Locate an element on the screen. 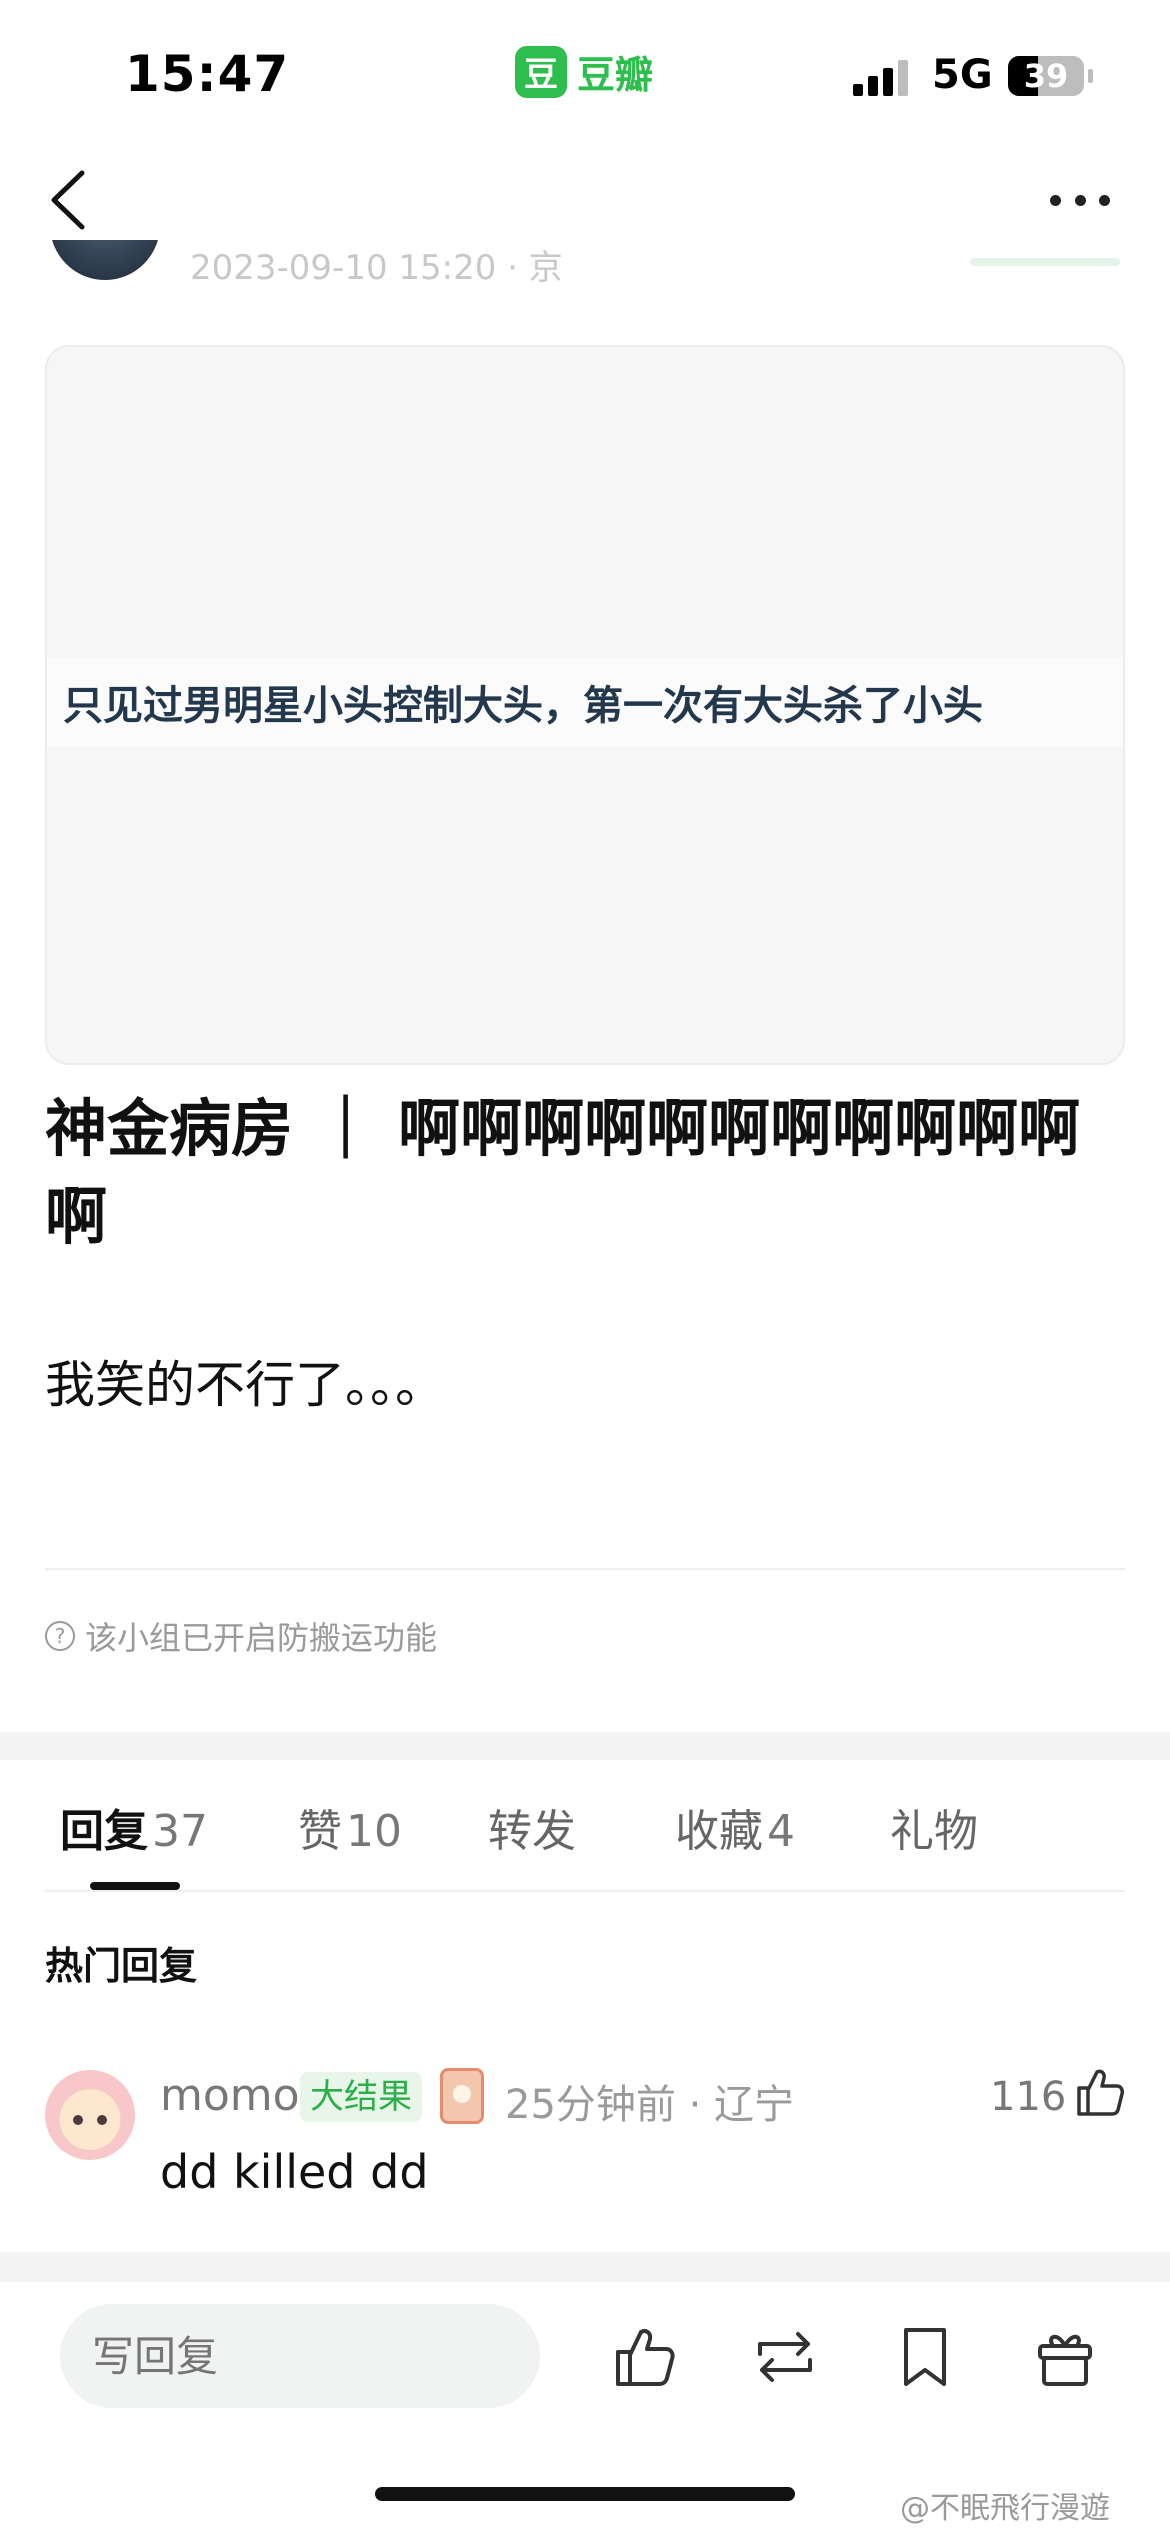 The width and height of the screenshot is (1170, 2532). bookmark-icon is located at coordinates (925, 2357).